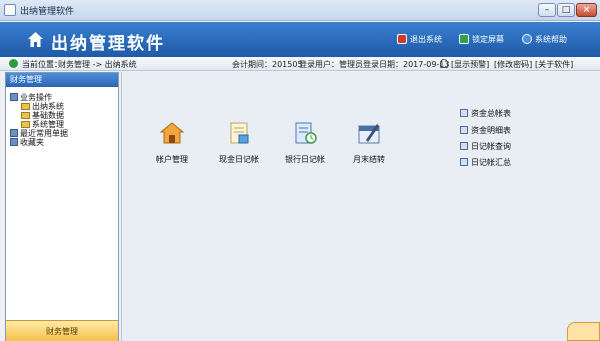 This screenshot has height=341, width=600. What do you see at coordinates (513, 64) in the screenshot?
I see `change-password-link: [修改密码]` at bounding box center [513, 64].